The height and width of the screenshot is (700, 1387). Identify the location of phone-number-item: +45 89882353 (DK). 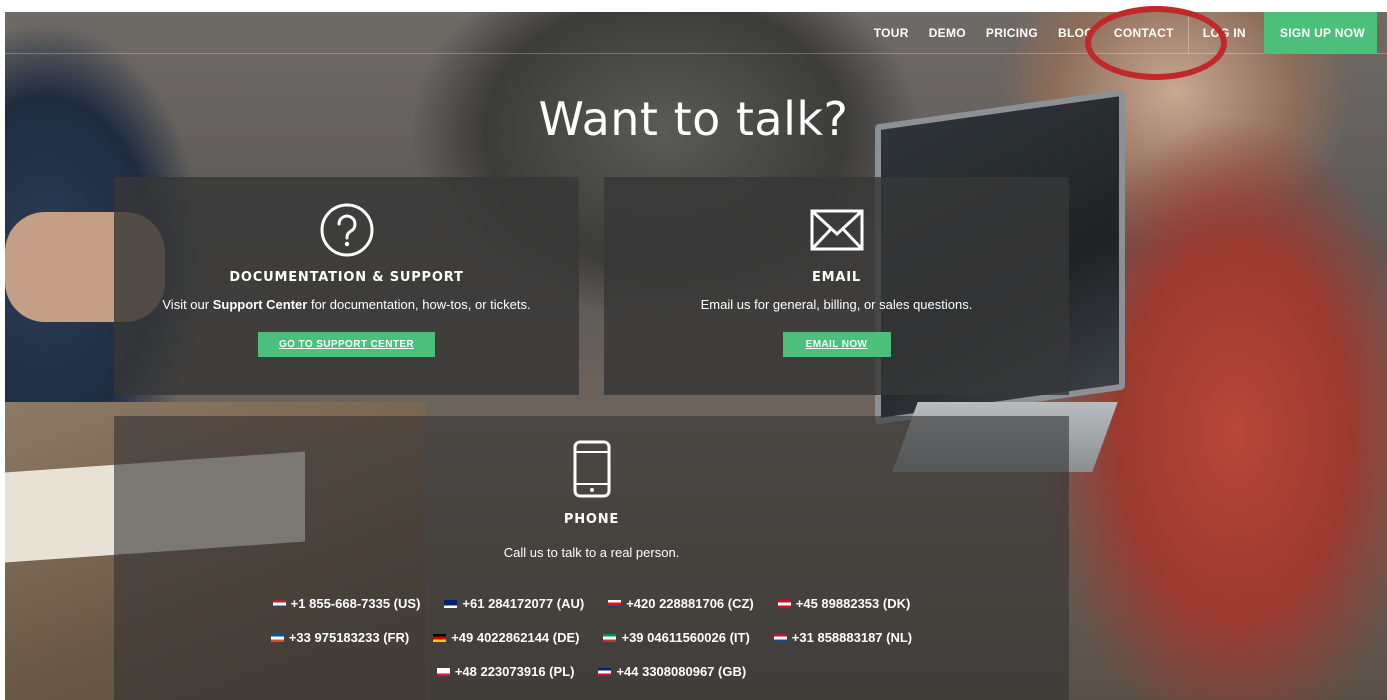
(844, 603).